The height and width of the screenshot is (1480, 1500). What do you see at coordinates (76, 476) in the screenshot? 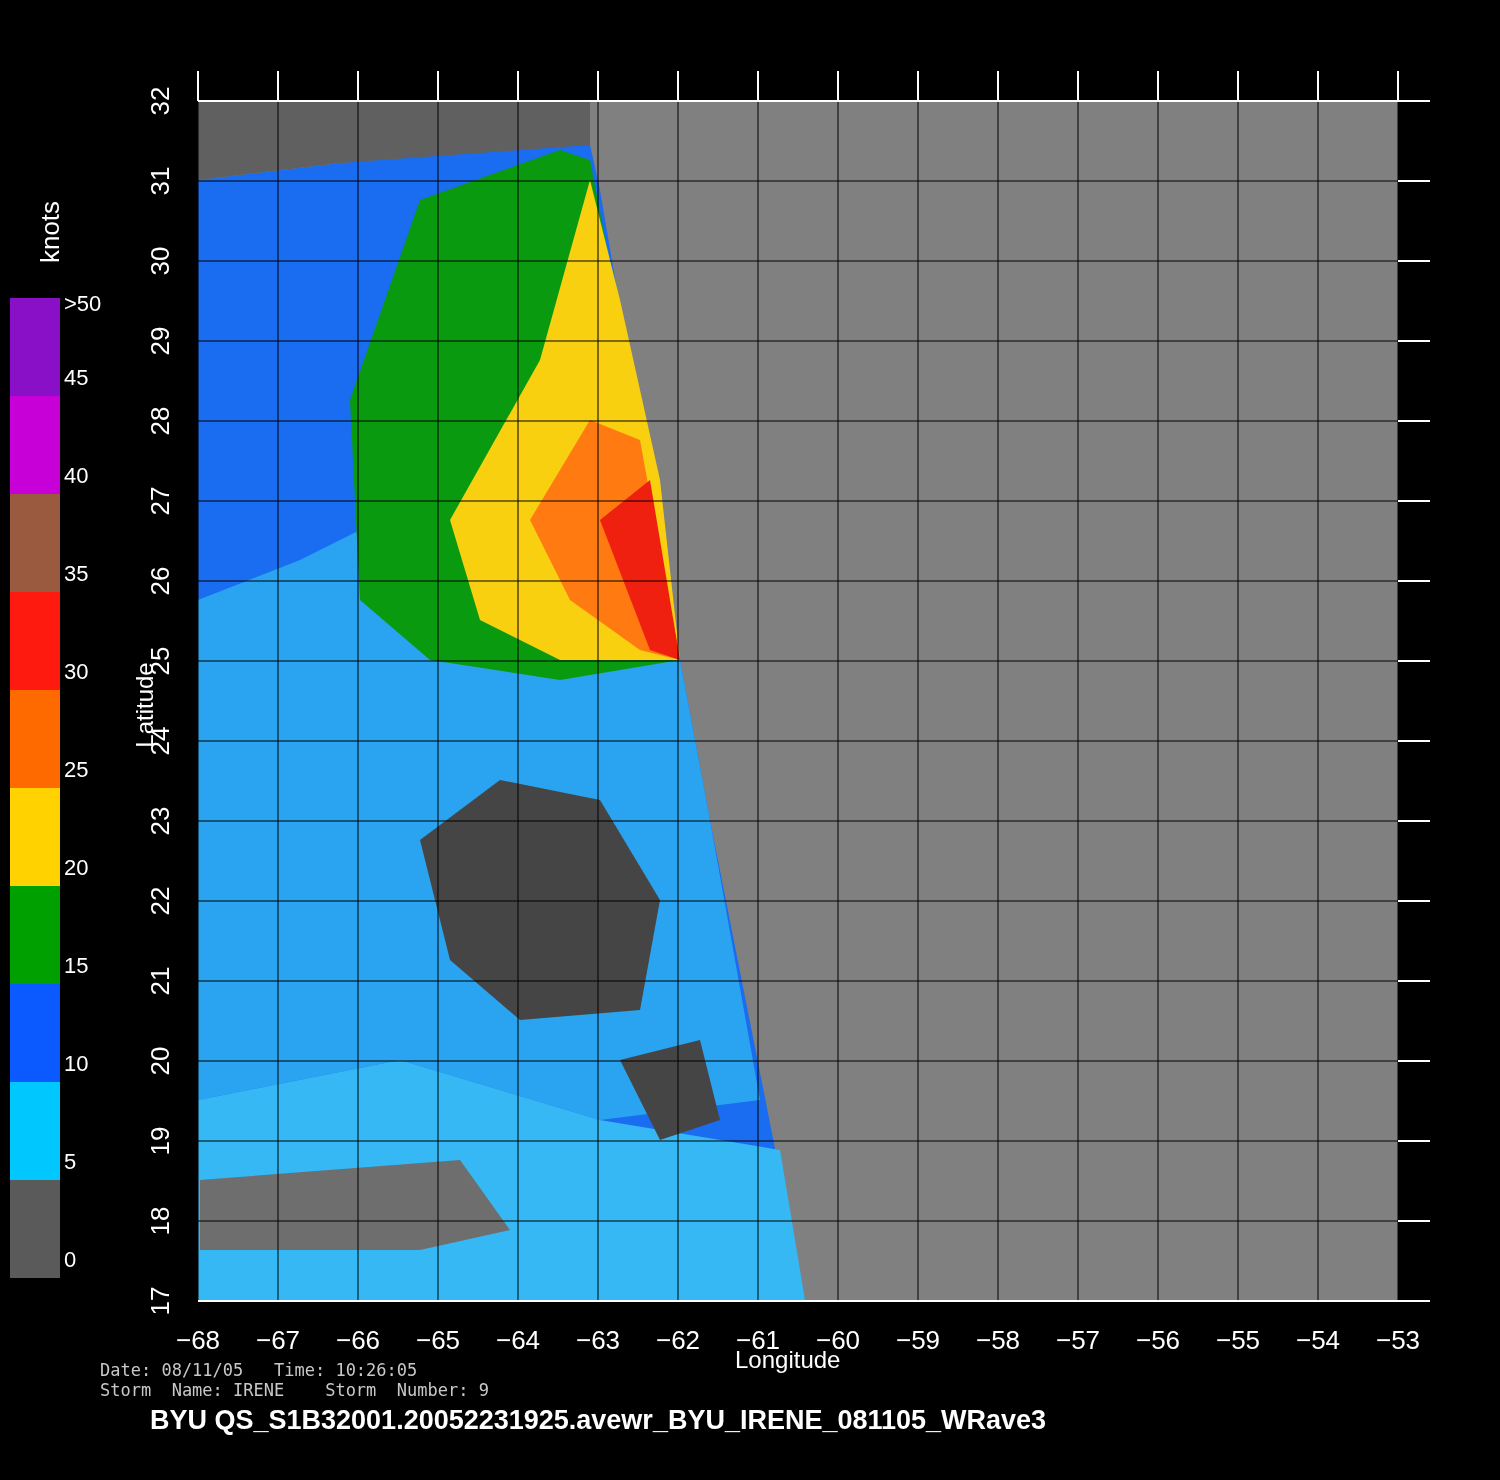
I see `colorbar-label: 40` at bounding box center [76, 476].